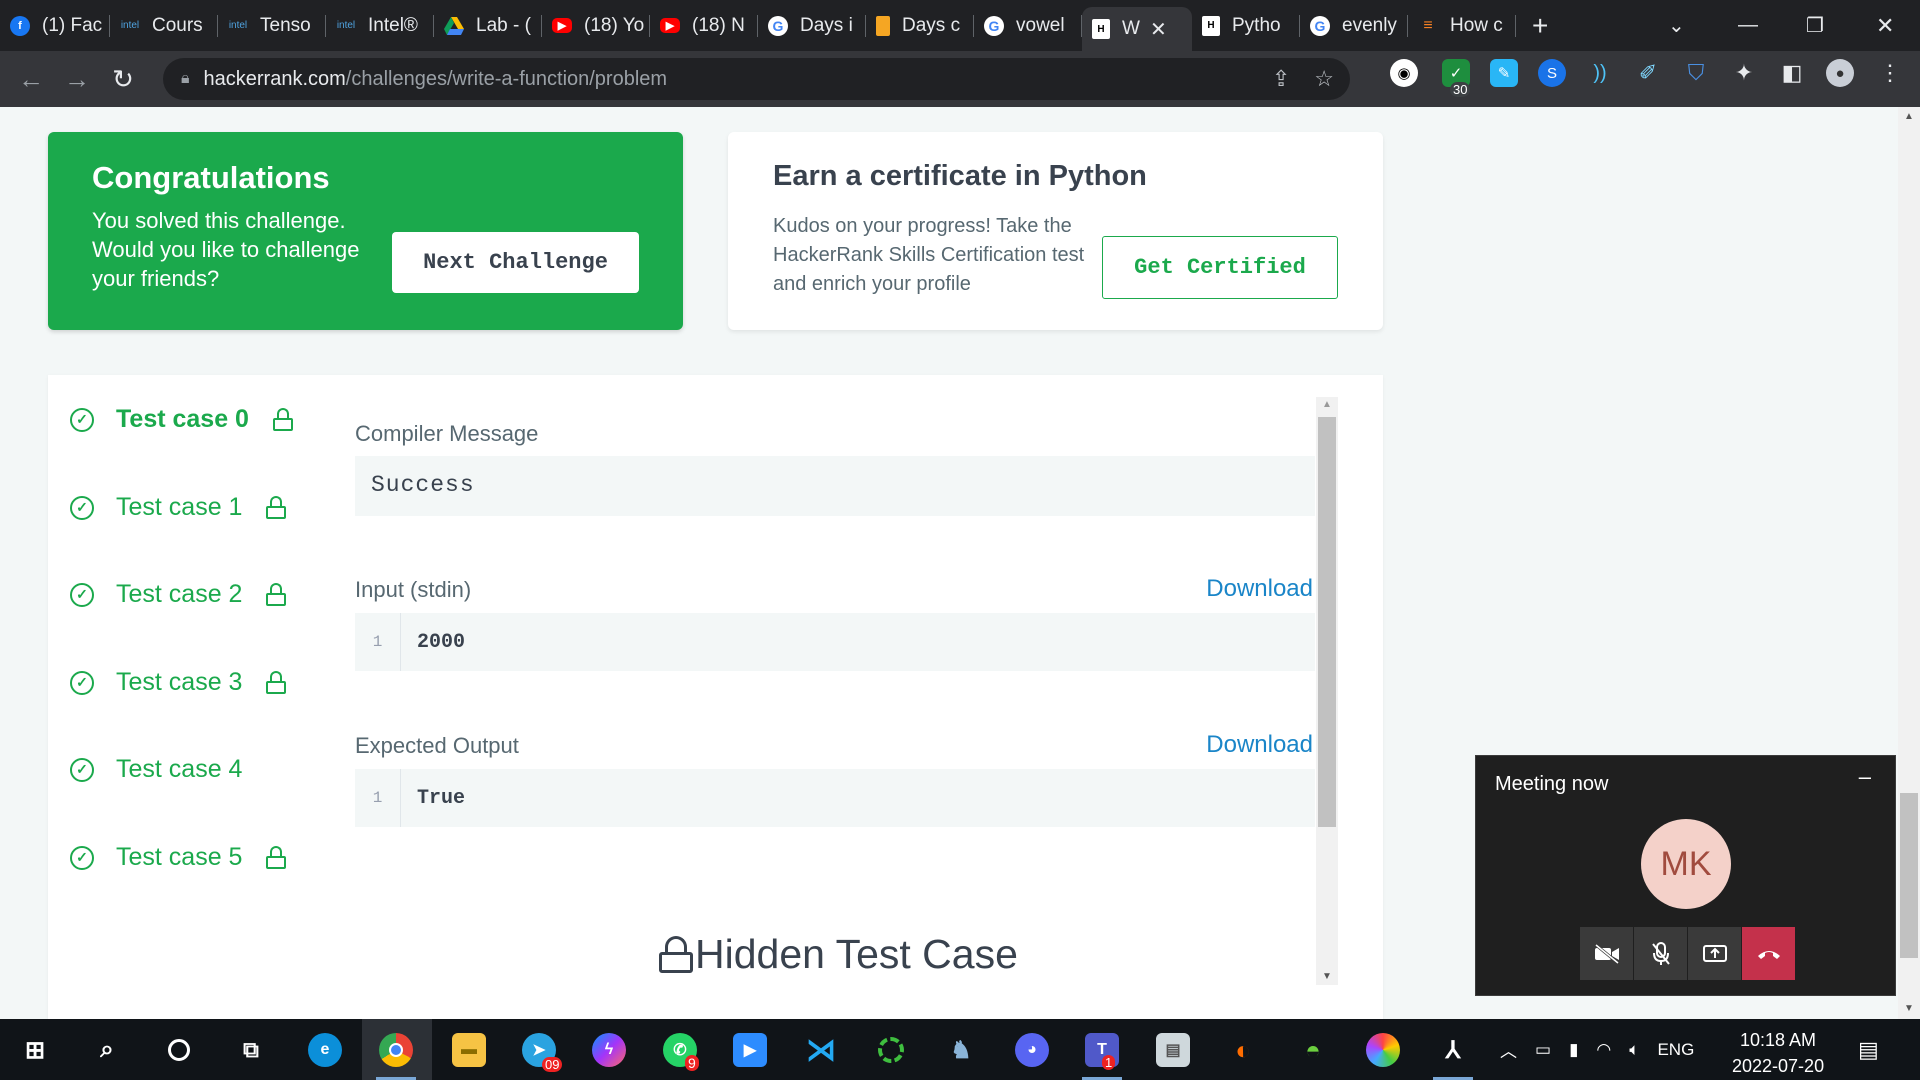 This screenshot has height=1080, width=1920. I want to click on highlighter-icon: ✐, so click(1648, 73).